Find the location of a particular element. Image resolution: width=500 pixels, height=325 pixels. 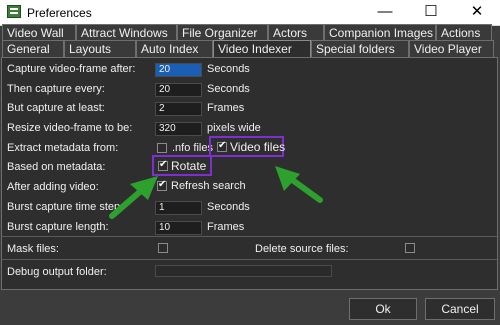

refresh-search-checkbox is located at coordinates (162, 185).